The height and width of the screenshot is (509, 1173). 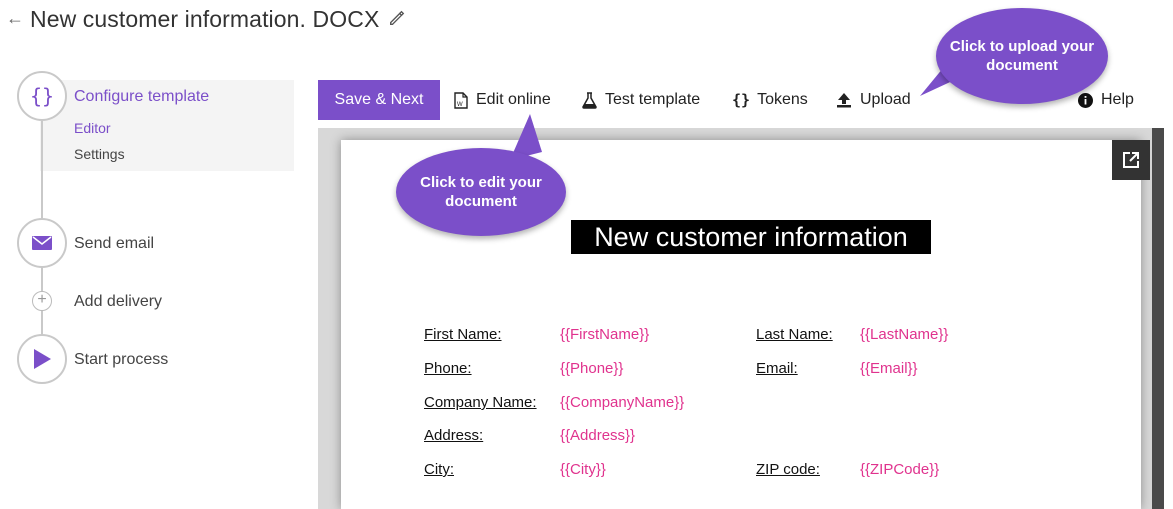 I want to click on flask-icon, so click(x=589, y=100).